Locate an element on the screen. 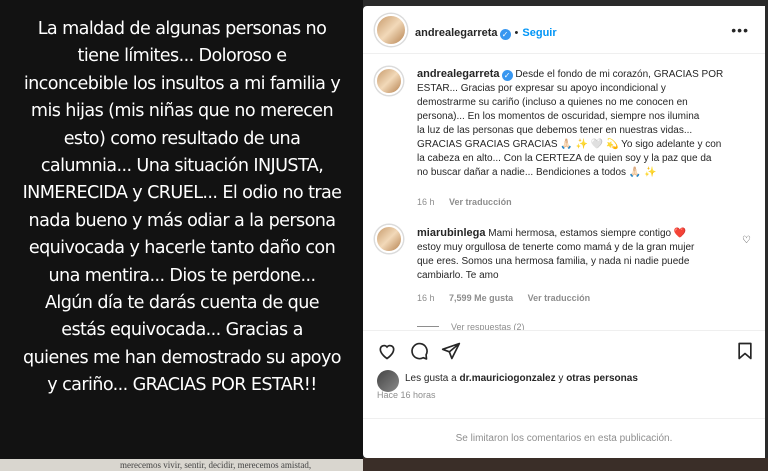 This screenshot has height=471, width=768. story-line: Algún día te darás cuenta de que is located at coordinates (182, 303).